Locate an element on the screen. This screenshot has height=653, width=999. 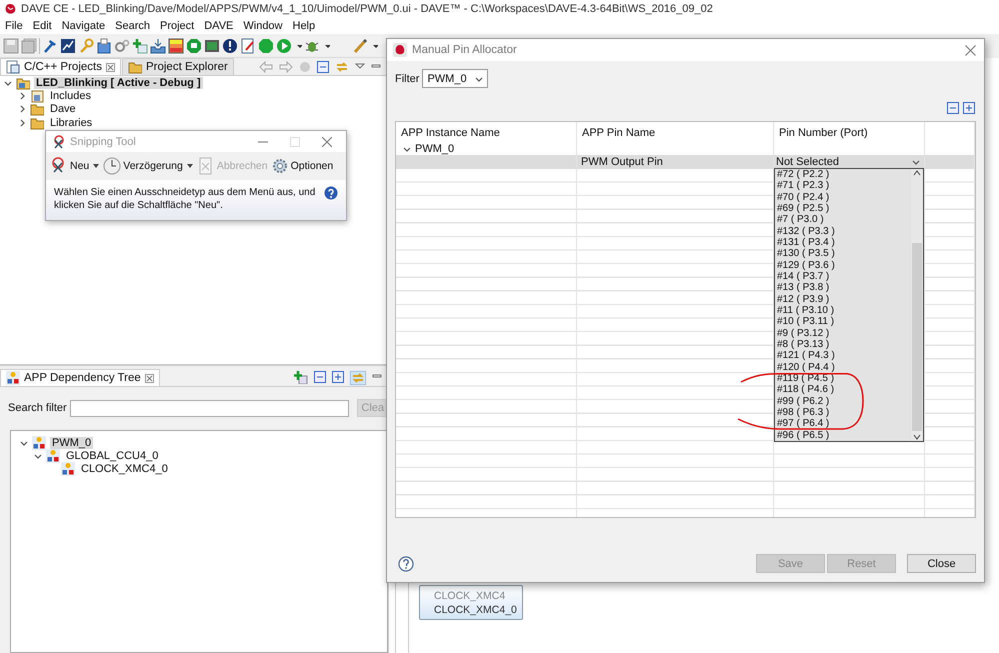
tree-item: GLOBAL_CCU4_0 is located at coordinates (112, 456).